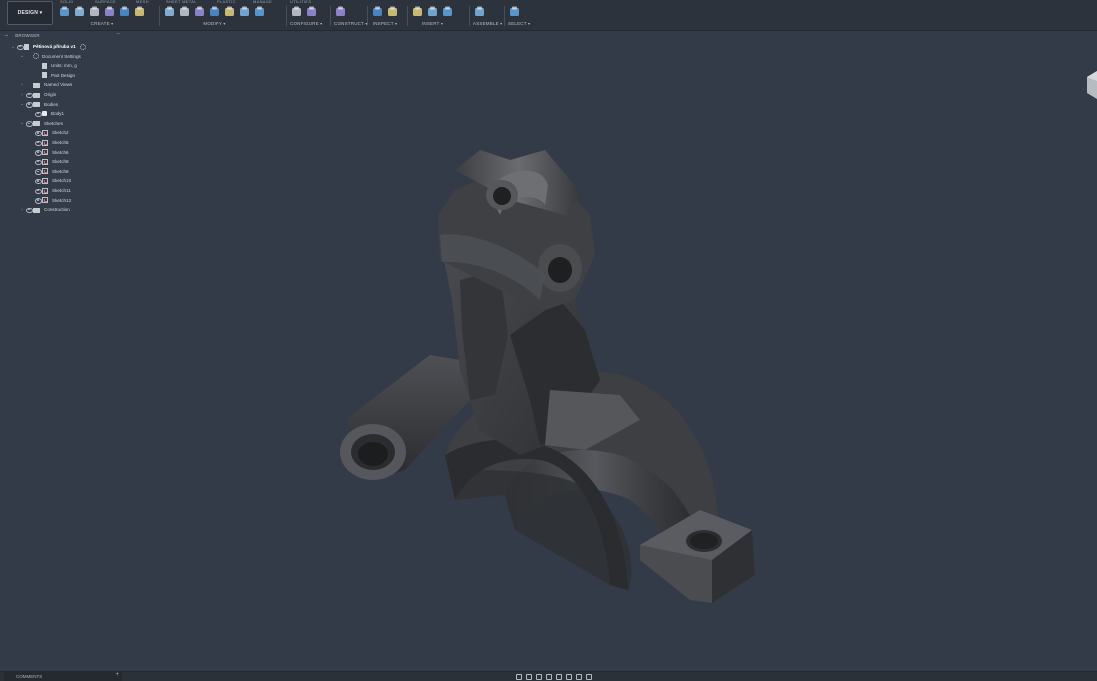  I want to click on browser-node: ⌄ Pětinová příruba v1, so click(49, 46).